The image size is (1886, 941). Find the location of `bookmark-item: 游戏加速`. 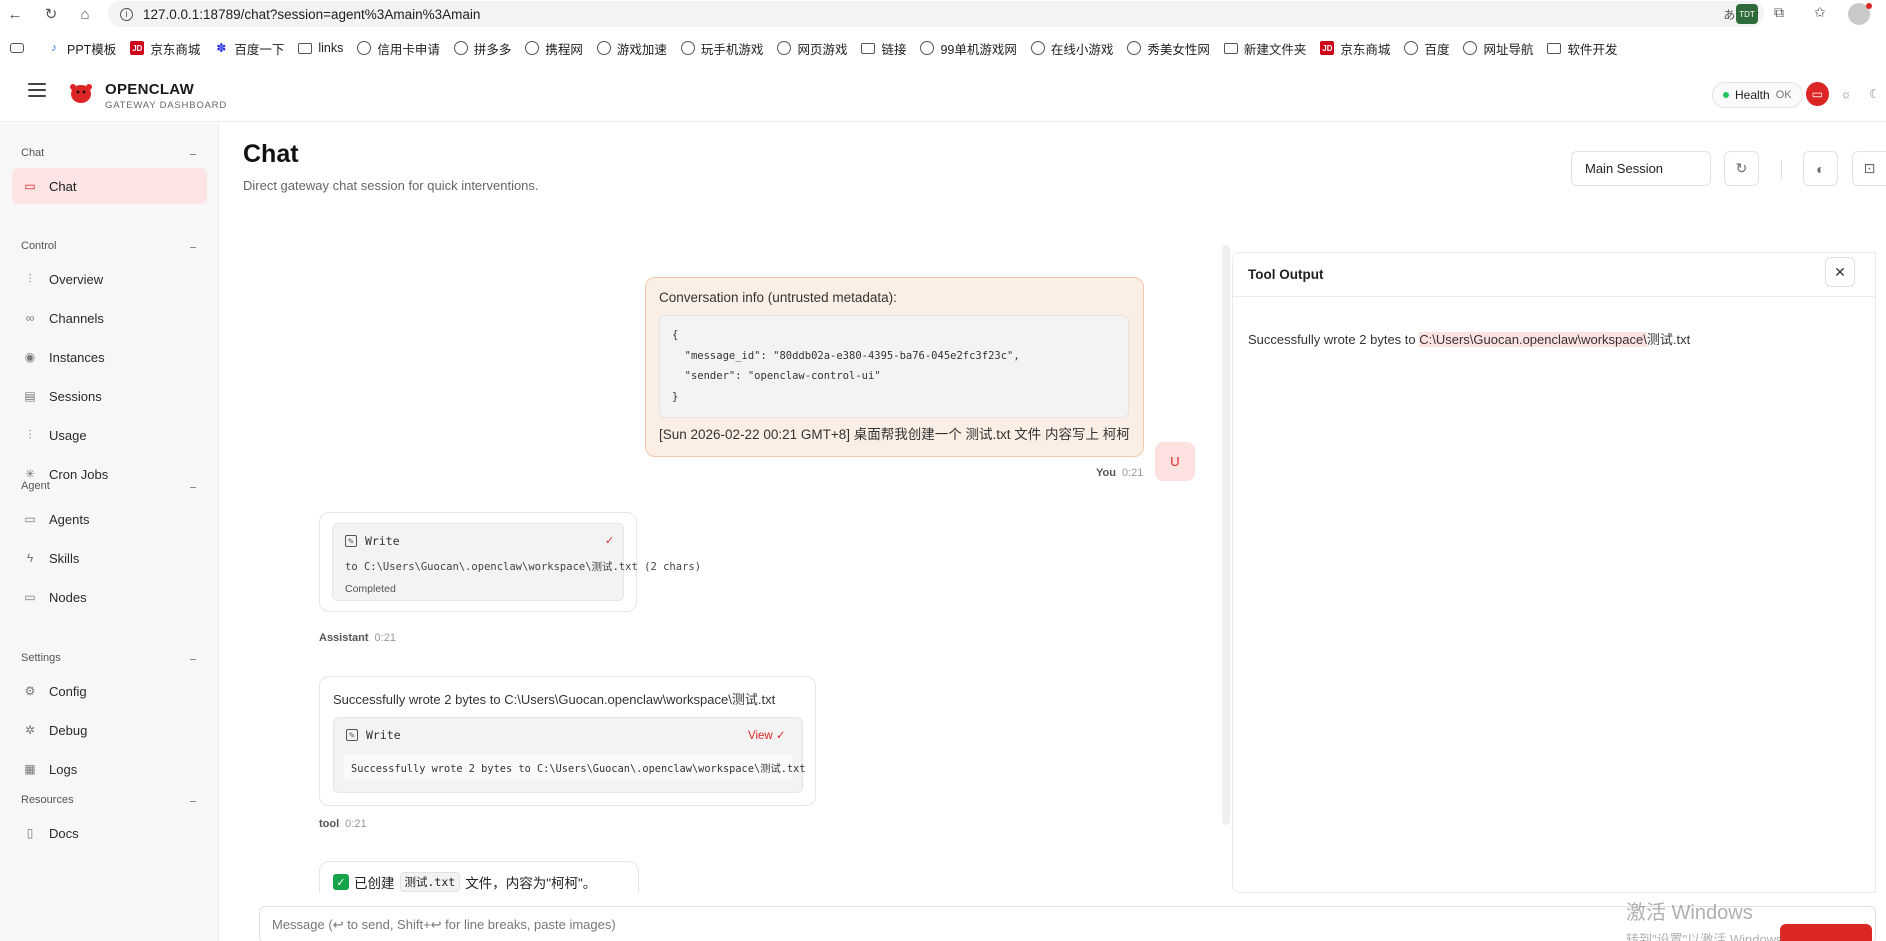

bookmark-item: 游戏加速 is located at coordinates (632, 48).